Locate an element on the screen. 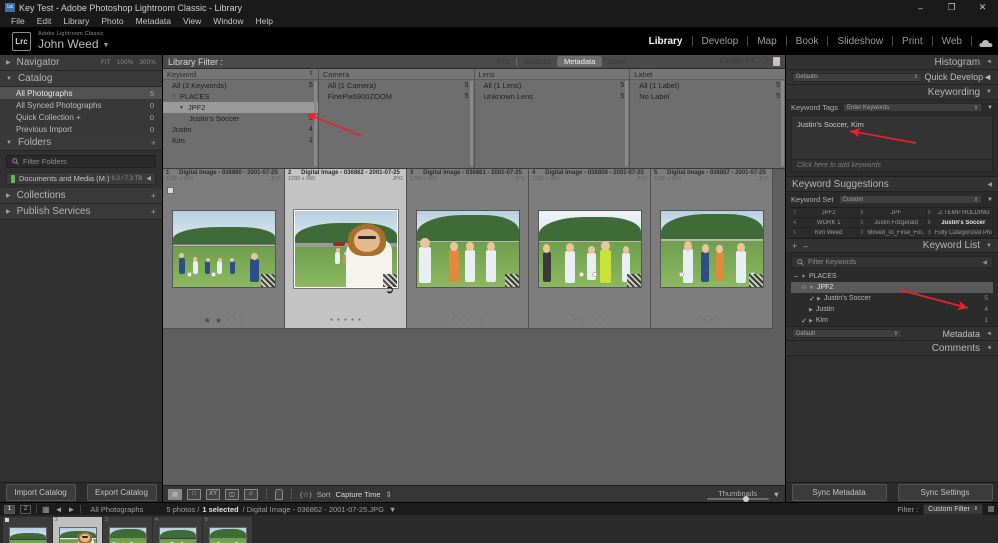  add-publish-service-icon: + is located at coordinates (153, 212).